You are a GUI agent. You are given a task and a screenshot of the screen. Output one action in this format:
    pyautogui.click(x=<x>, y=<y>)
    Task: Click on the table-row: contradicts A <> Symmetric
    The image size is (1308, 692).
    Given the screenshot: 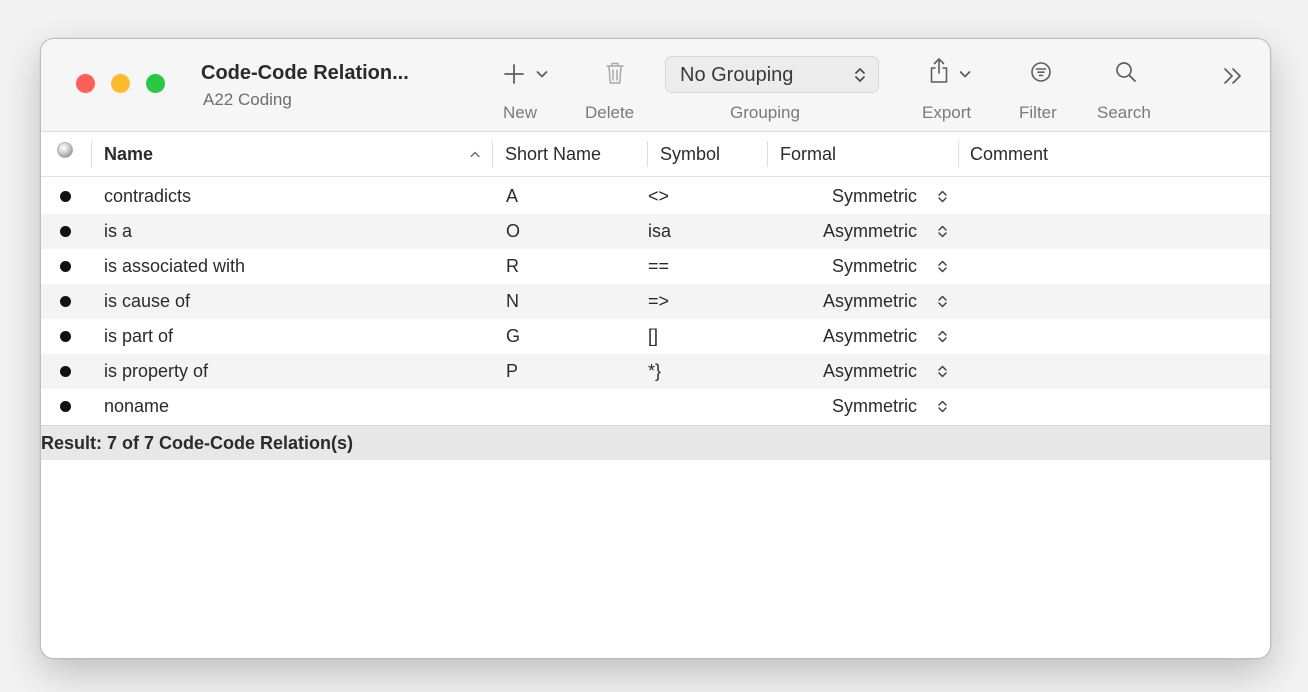 What is the action you would take?
    pyautogui.click(x=655, y=196)
    